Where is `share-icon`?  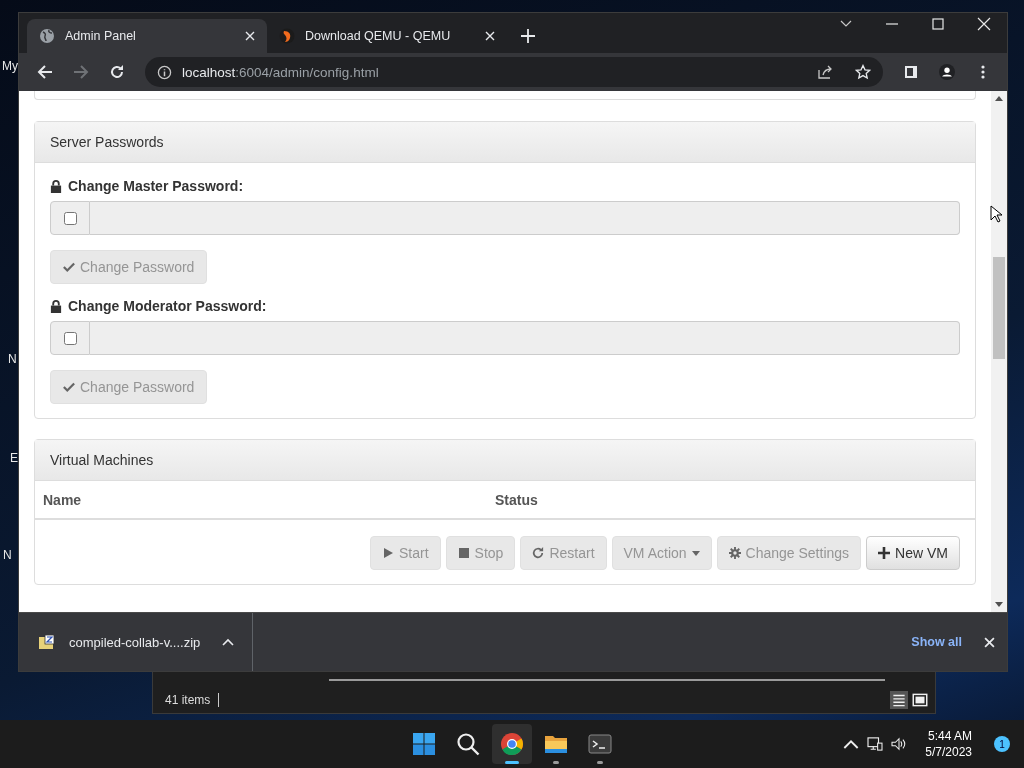
share-icon is located at coordinates (825, 72).